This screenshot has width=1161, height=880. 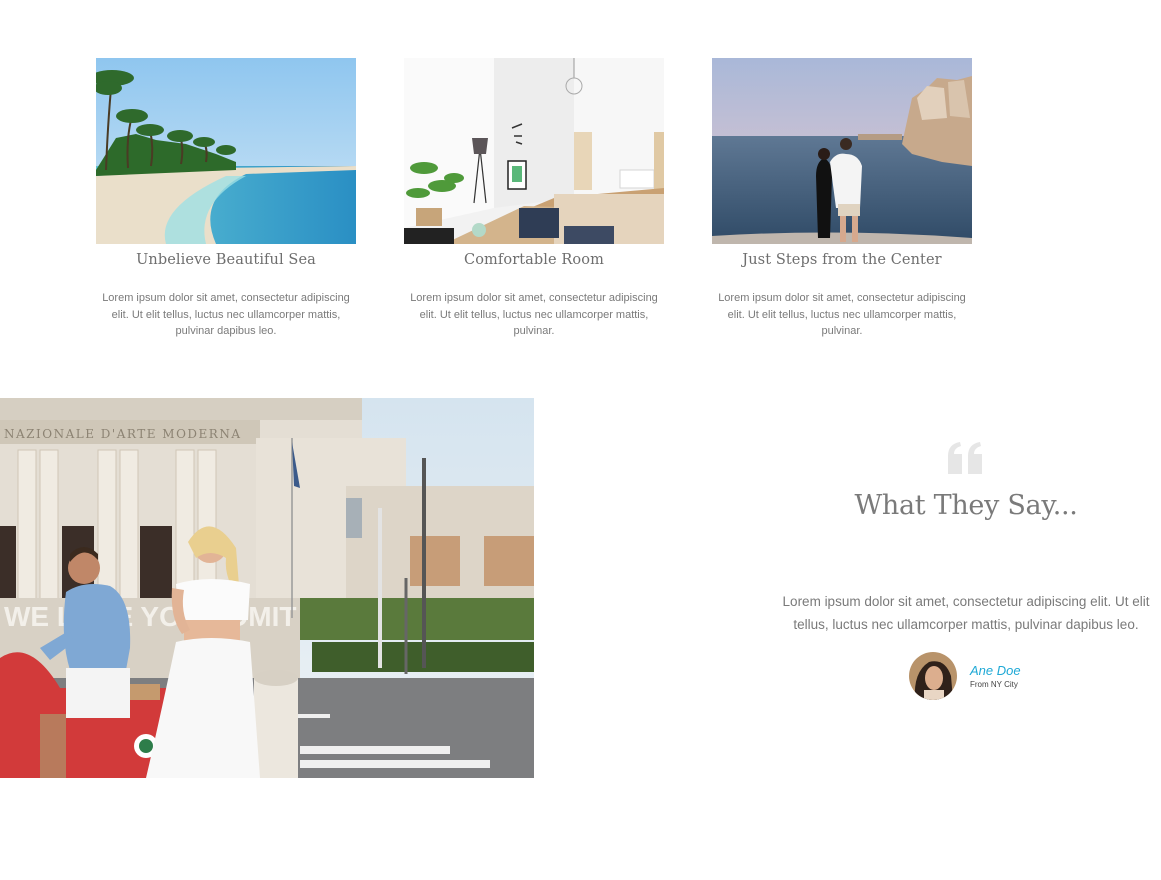 What do you see at coordinates (534, 260) in the screenshot?
I see `card-title: Comfortable Room` at bounding box center [534, 260].